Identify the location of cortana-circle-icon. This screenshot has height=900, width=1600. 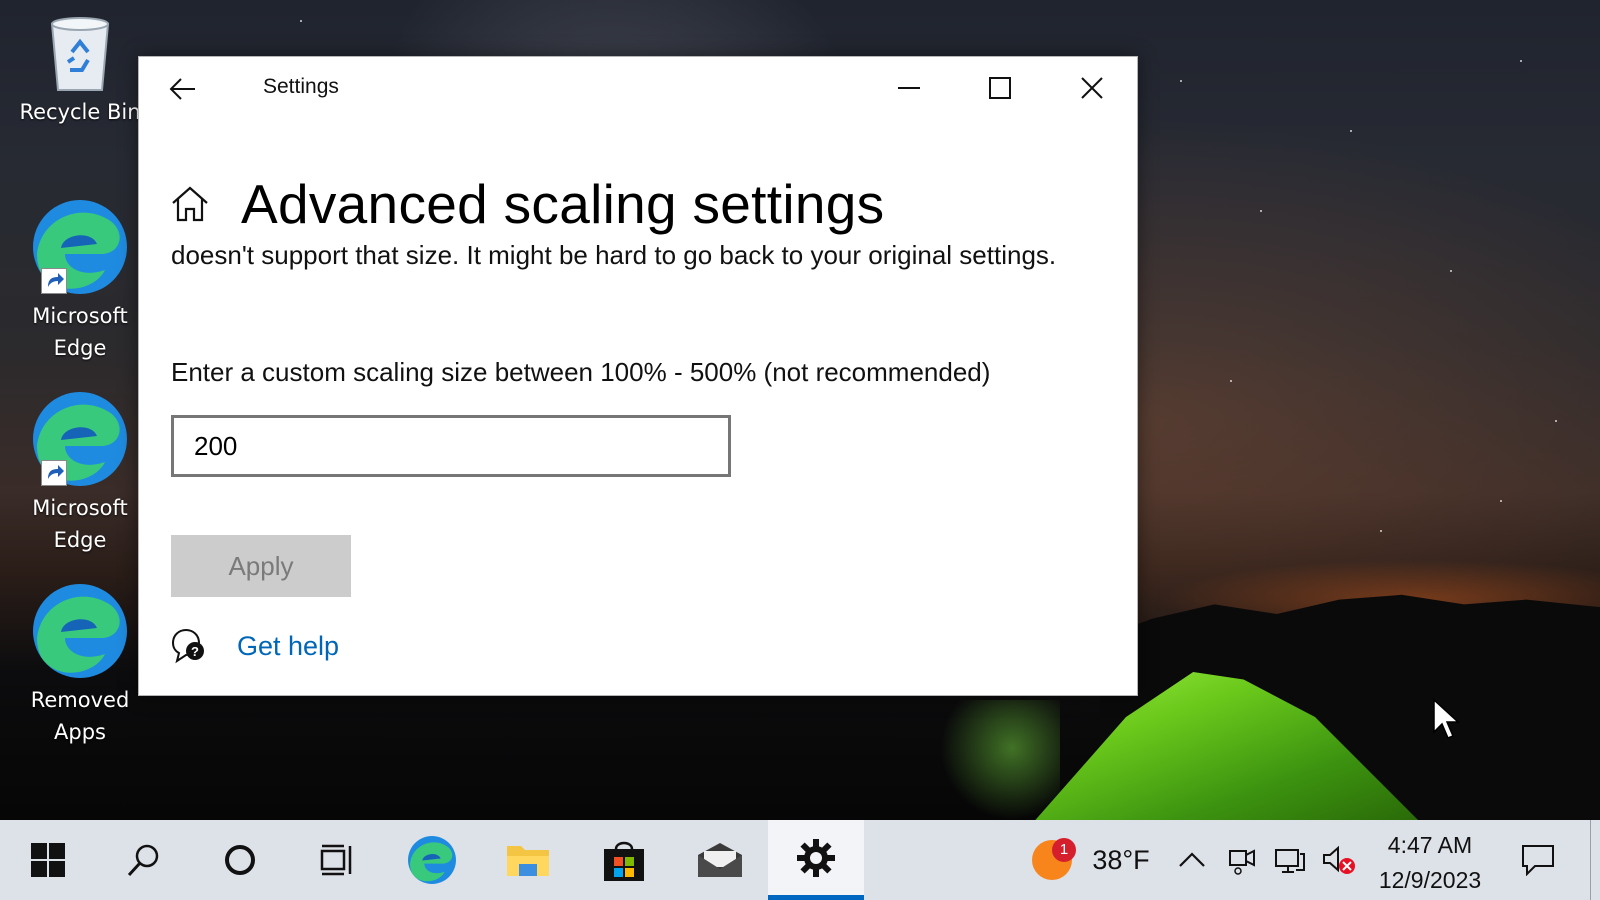
(240, 860).